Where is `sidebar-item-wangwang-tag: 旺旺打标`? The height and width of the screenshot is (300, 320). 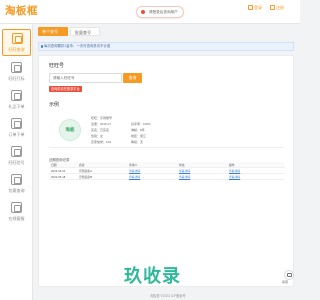 sidebar-item-wangwang-tag: 旺旺打标 is located at coordinates (16, 72).